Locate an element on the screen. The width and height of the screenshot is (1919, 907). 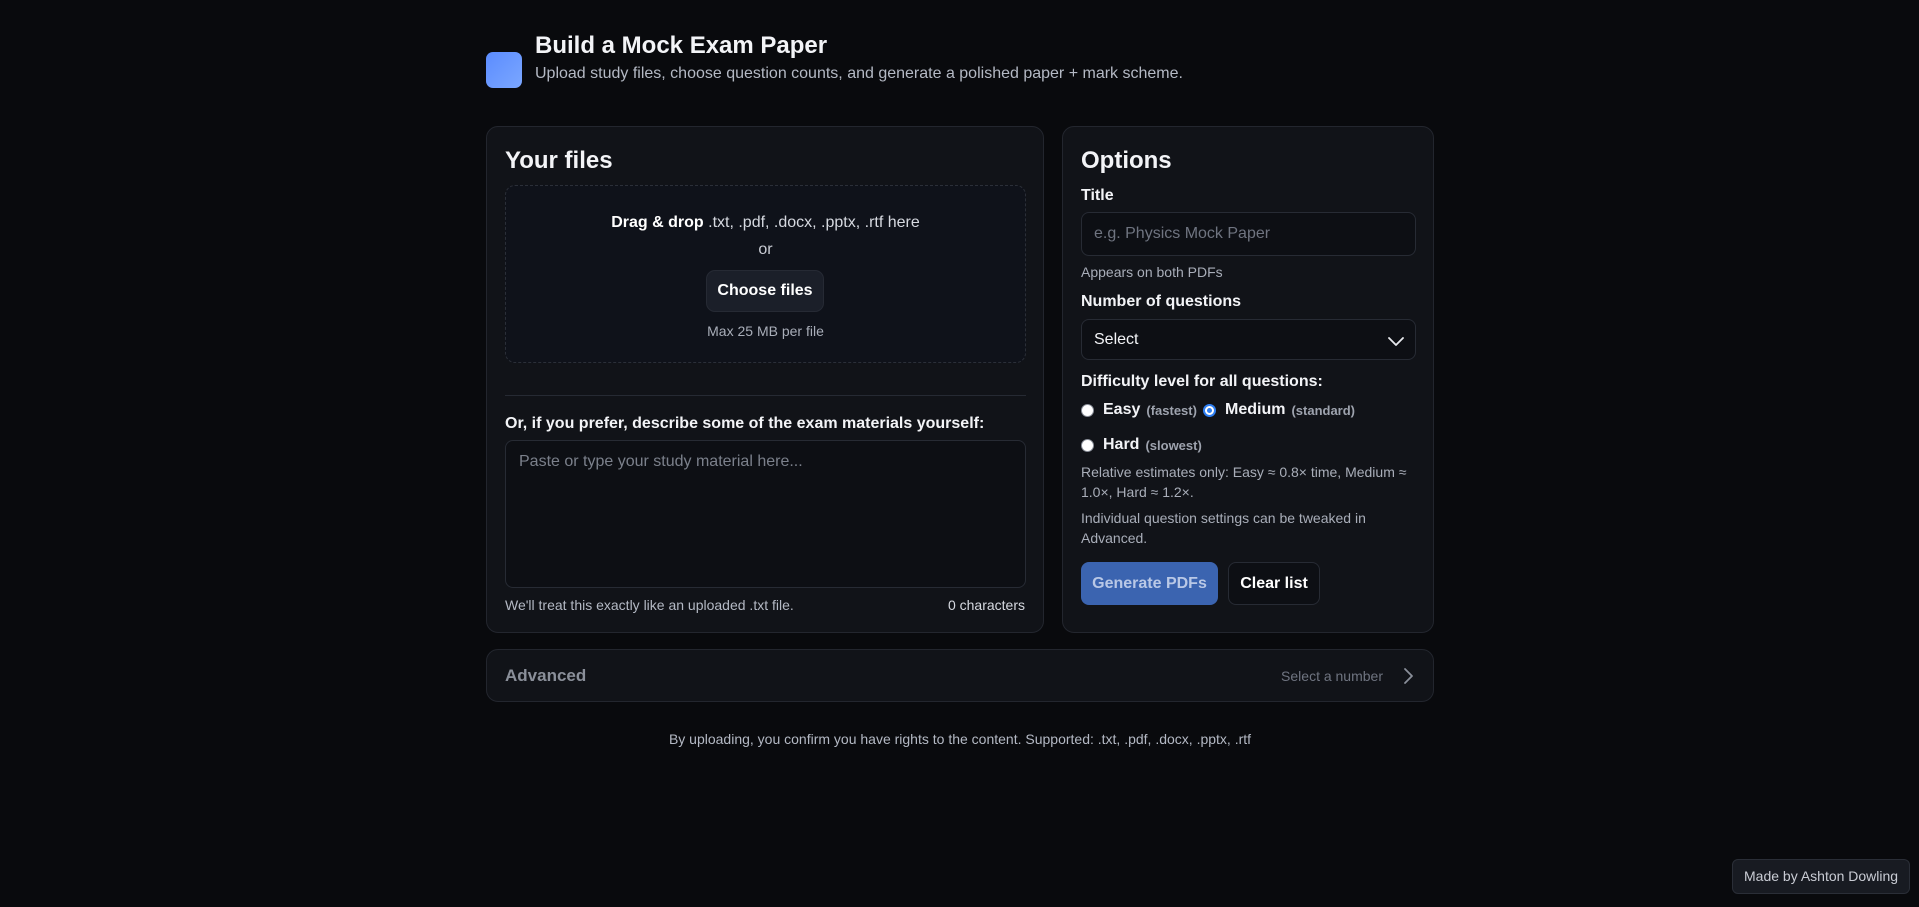
difficulty-option-medium: Medium (standard) is located at coordinates (1279, 410).